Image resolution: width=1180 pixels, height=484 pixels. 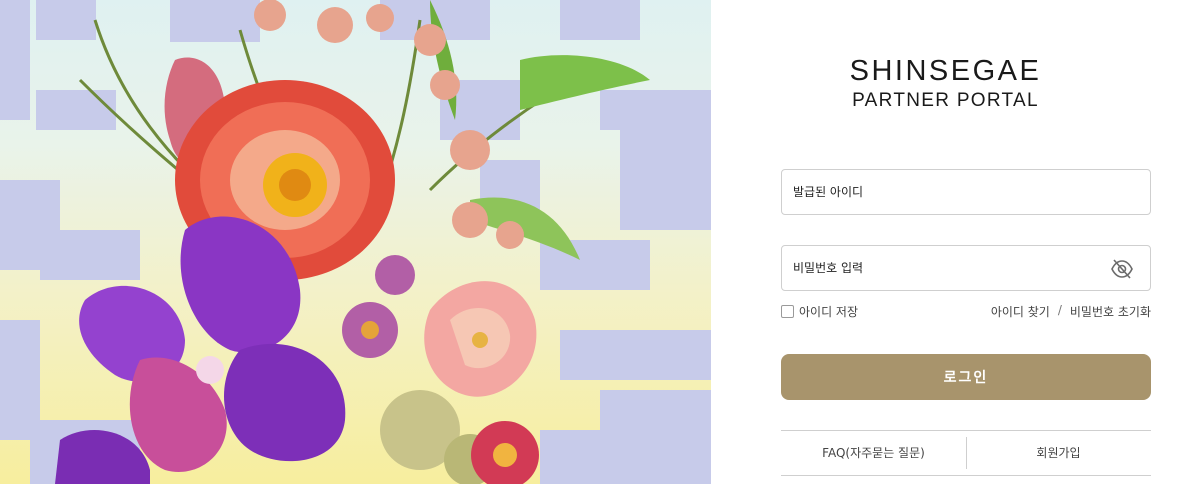 I want to click on password-input, so click(x=932, y=268).